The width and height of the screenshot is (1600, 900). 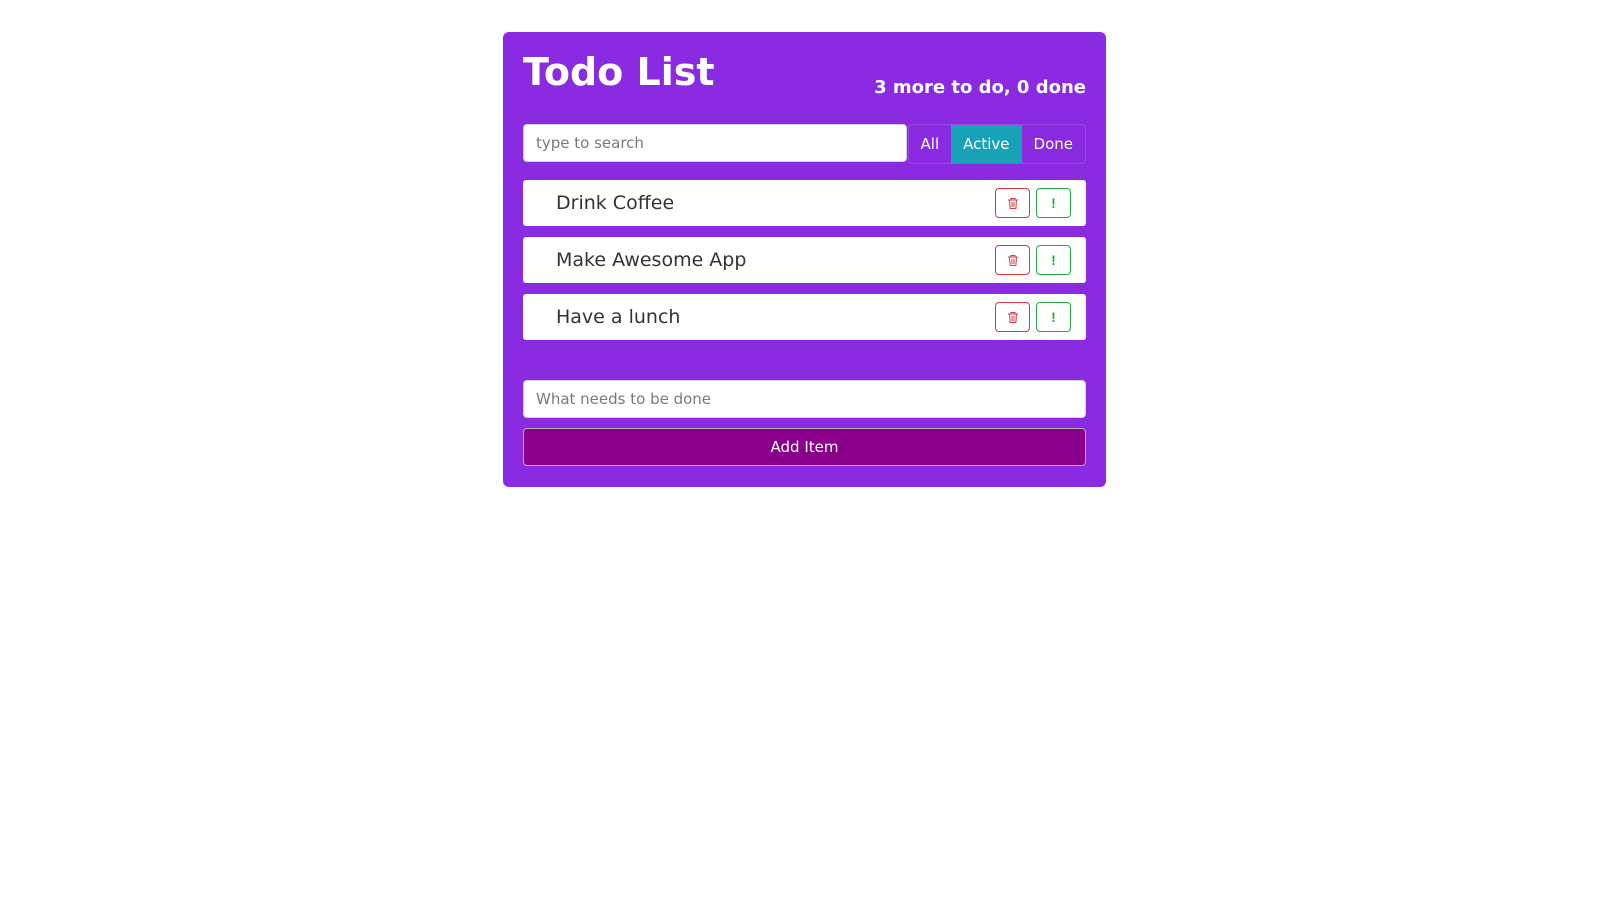 What do you see at coordinates (986, 144) in the screenshot?
I see `filter-active-button: Active` at bounding box center [986, 144].